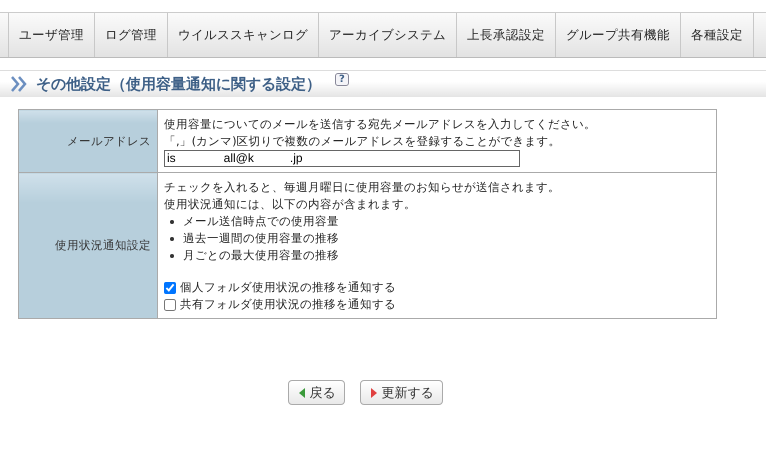 Image resolution: width=766 pixels, height=449 pixels. Describe the element at coordinates (401, 392) in the screenshot. I see `update-button: 更新する` at that location.